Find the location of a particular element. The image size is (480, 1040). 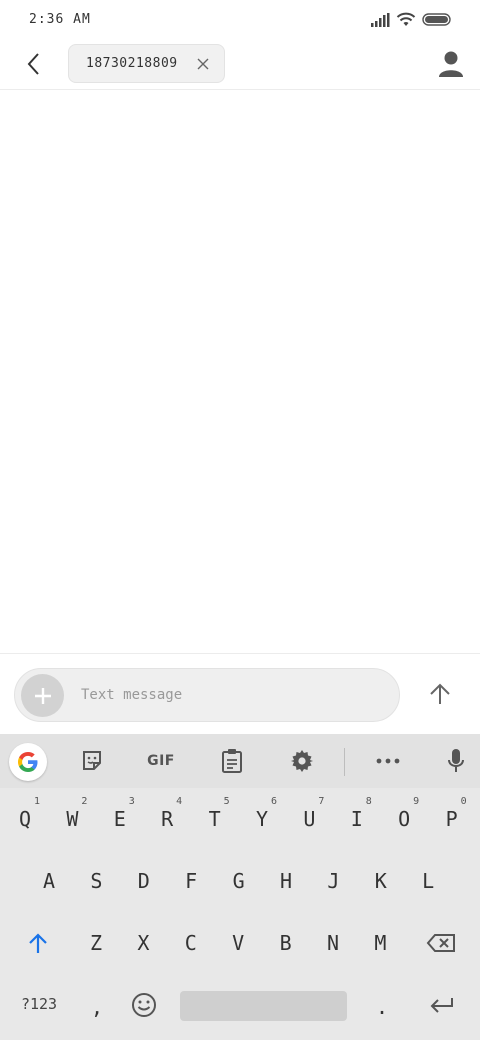

key-w: W2 is located at coordinates (72, 819).